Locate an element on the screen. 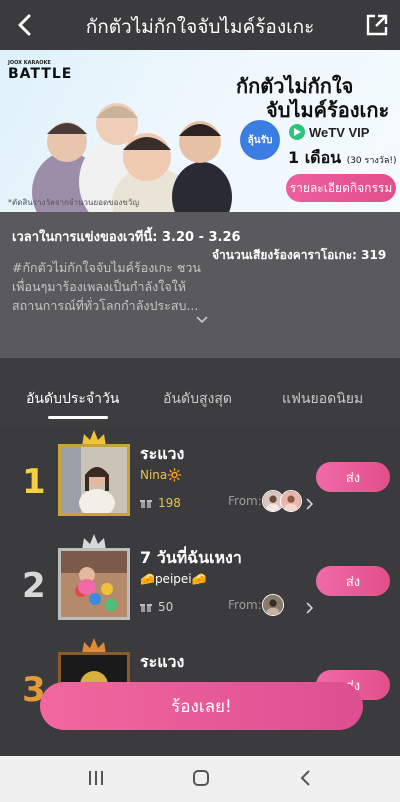  prize-badge: ลุ้นรับ is located at coordinates (260, 140).